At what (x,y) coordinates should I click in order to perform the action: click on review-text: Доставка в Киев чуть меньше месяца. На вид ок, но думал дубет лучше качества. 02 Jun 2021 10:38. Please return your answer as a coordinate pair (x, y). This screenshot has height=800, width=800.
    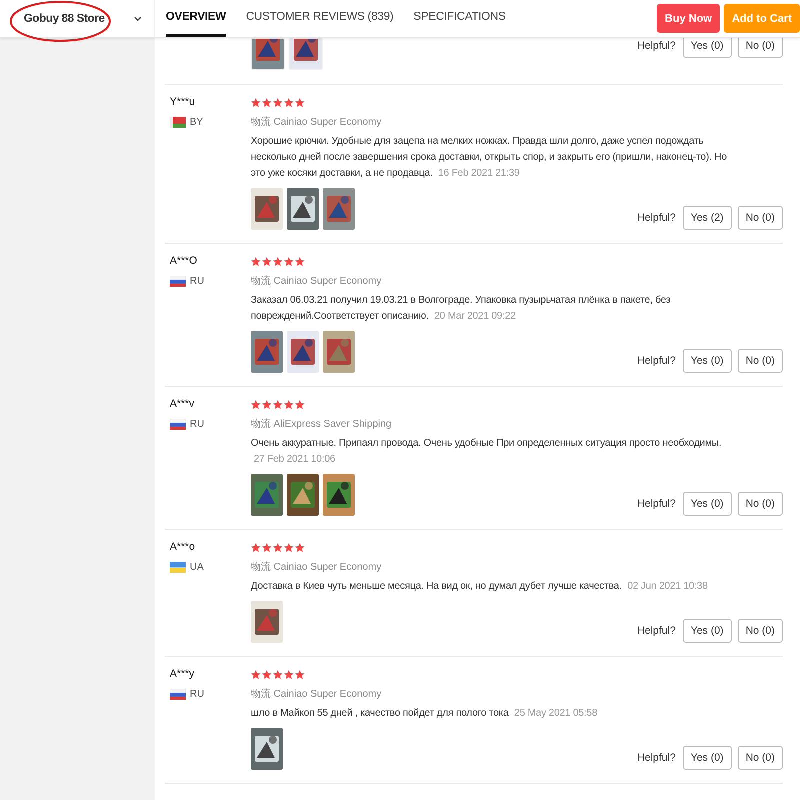
    Looking at the image, I should click on (480, 587).